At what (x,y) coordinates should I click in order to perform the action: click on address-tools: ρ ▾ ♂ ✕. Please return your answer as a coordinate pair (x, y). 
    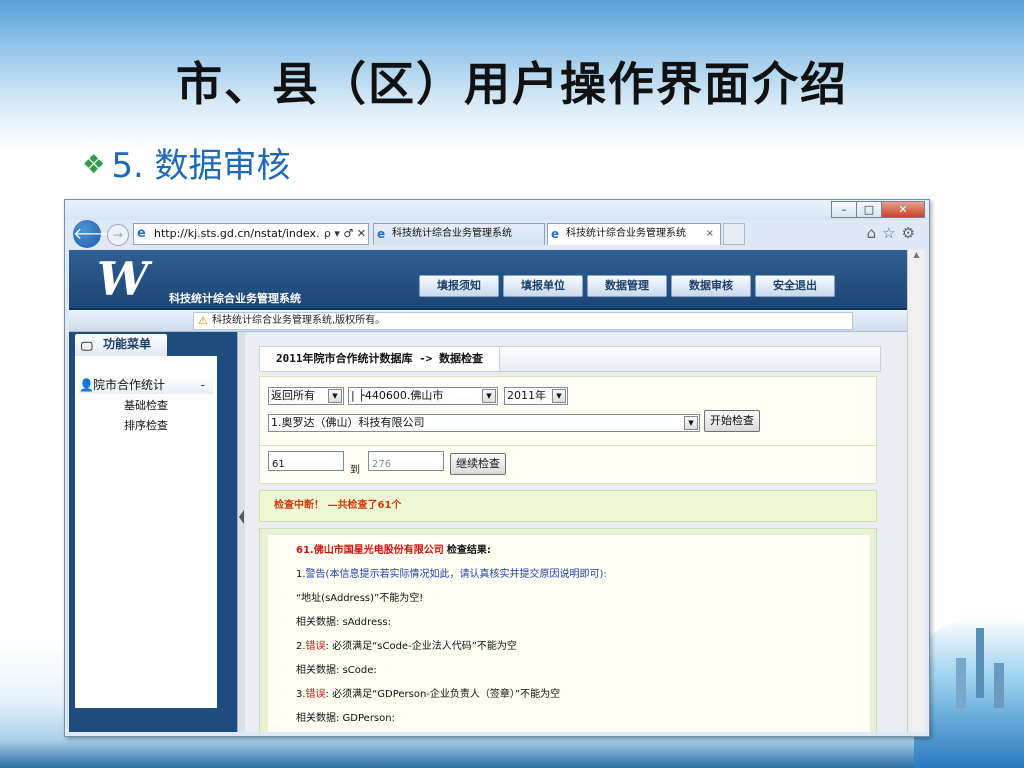
    Looking at the image, I should click on (343, 234).